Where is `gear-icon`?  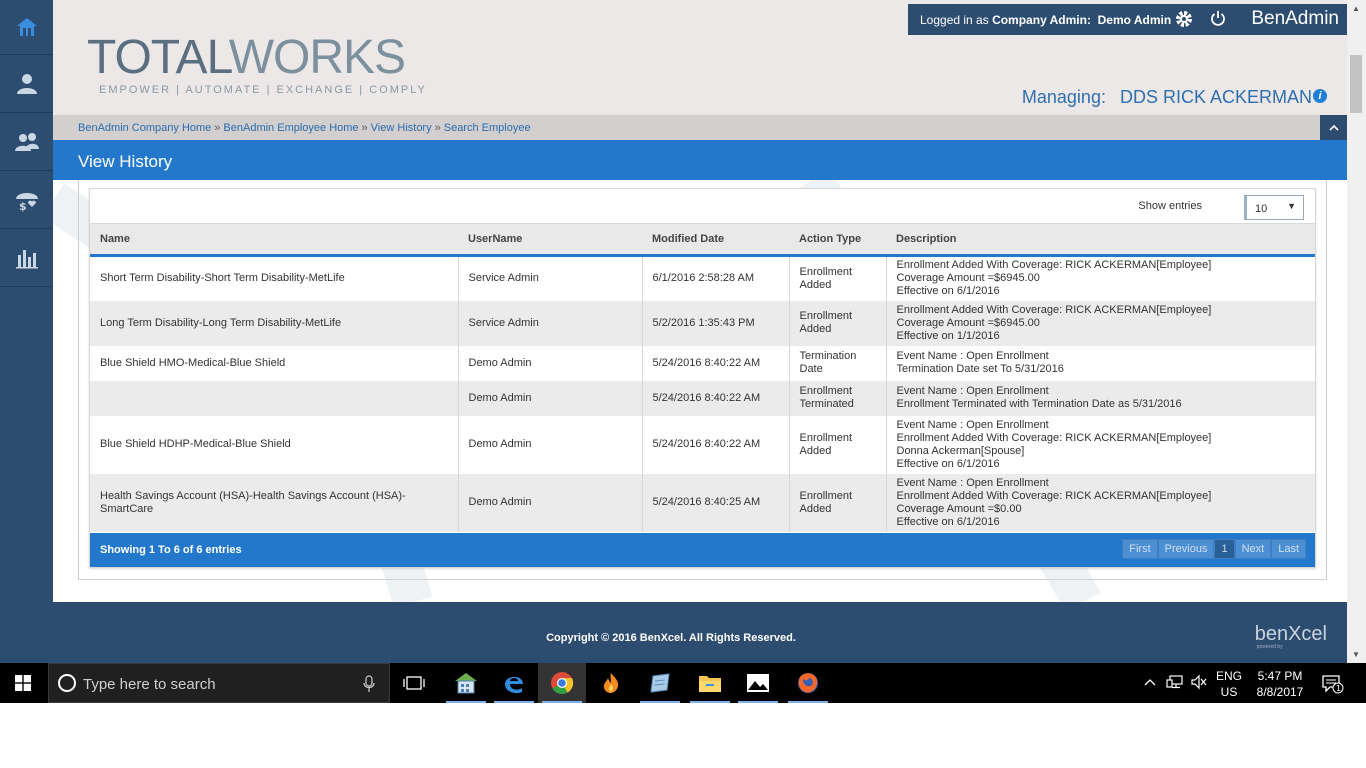 gear-icon is located at coordinates (1184, 21).